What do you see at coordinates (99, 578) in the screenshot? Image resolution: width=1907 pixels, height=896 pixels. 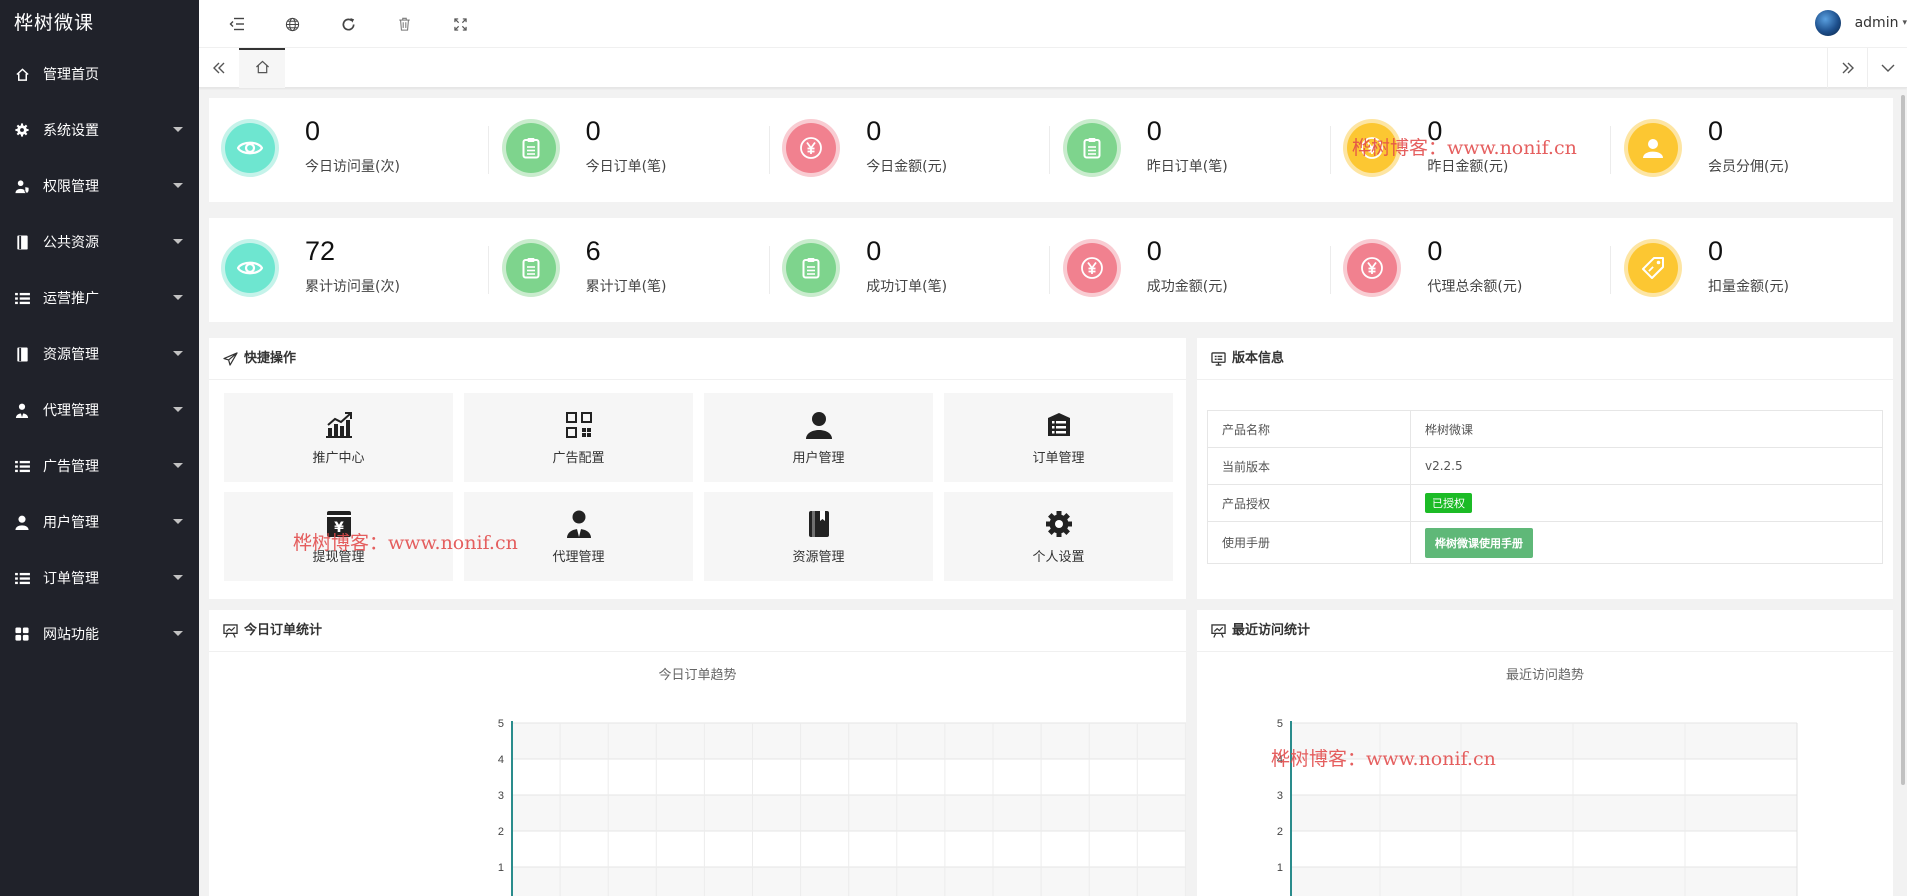 I see `sidebar-item-orders: 订单管理` at bounding box center [99, 578].